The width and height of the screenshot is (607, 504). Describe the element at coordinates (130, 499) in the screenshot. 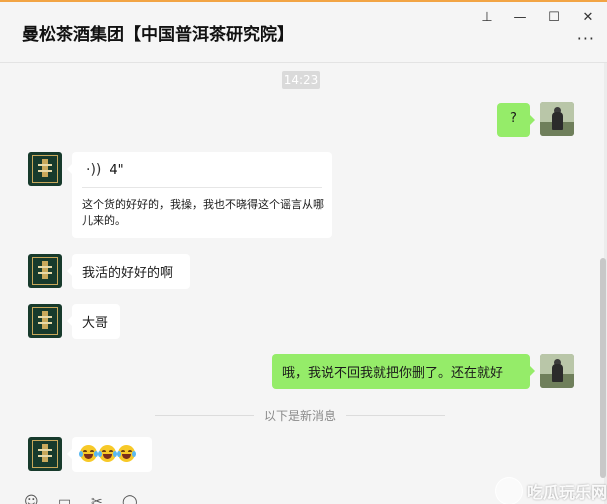

I see `chat-bubble-icon: ◯` at that location.